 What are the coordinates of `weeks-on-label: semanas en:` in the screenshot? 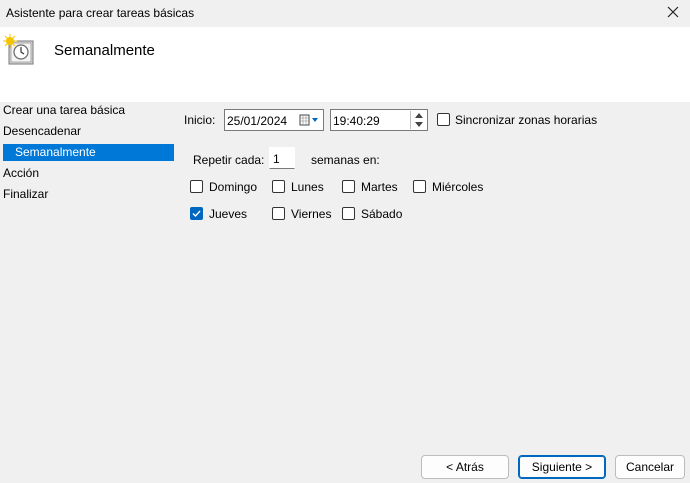 It's located at (345, 160).